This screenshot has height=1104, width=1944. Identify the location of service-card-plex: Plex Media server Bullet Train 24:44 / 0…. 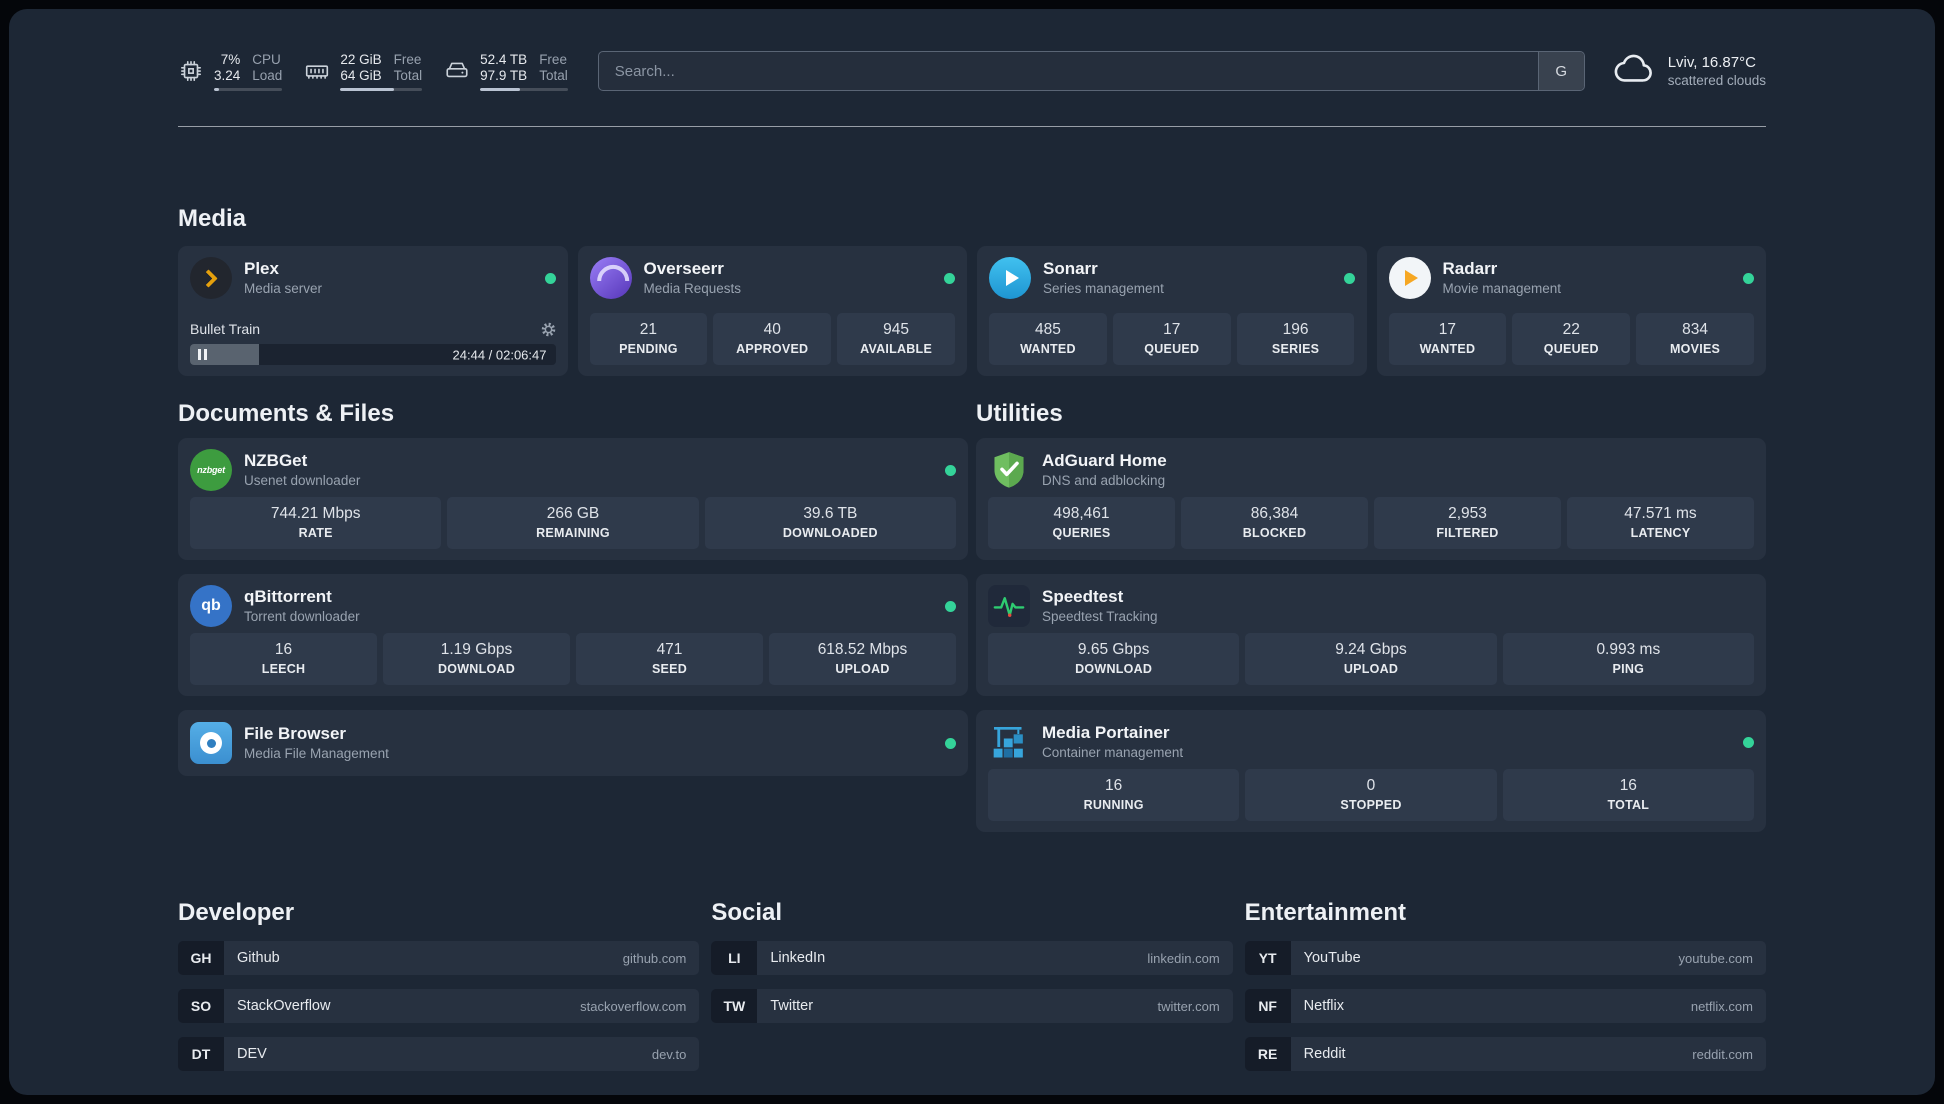
(373, 311).